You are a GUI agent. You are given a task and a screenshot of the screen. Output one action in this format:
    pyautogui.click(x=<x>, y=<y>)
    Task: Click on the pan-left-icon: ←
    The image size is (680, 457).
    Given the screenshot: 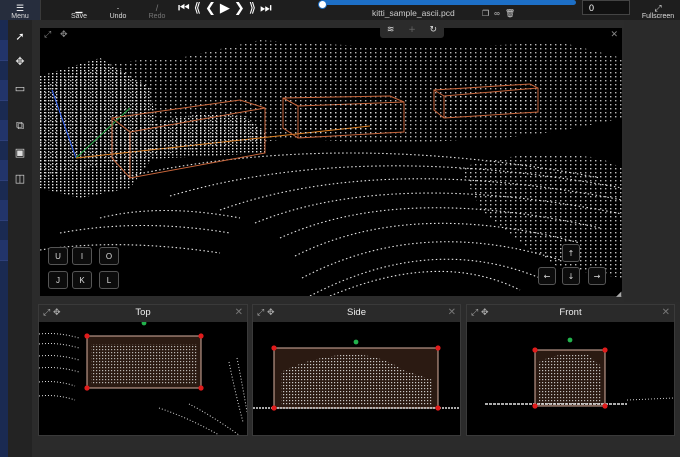 What is the action you would take?
    pyautogui.click(x=547, y=276)
    